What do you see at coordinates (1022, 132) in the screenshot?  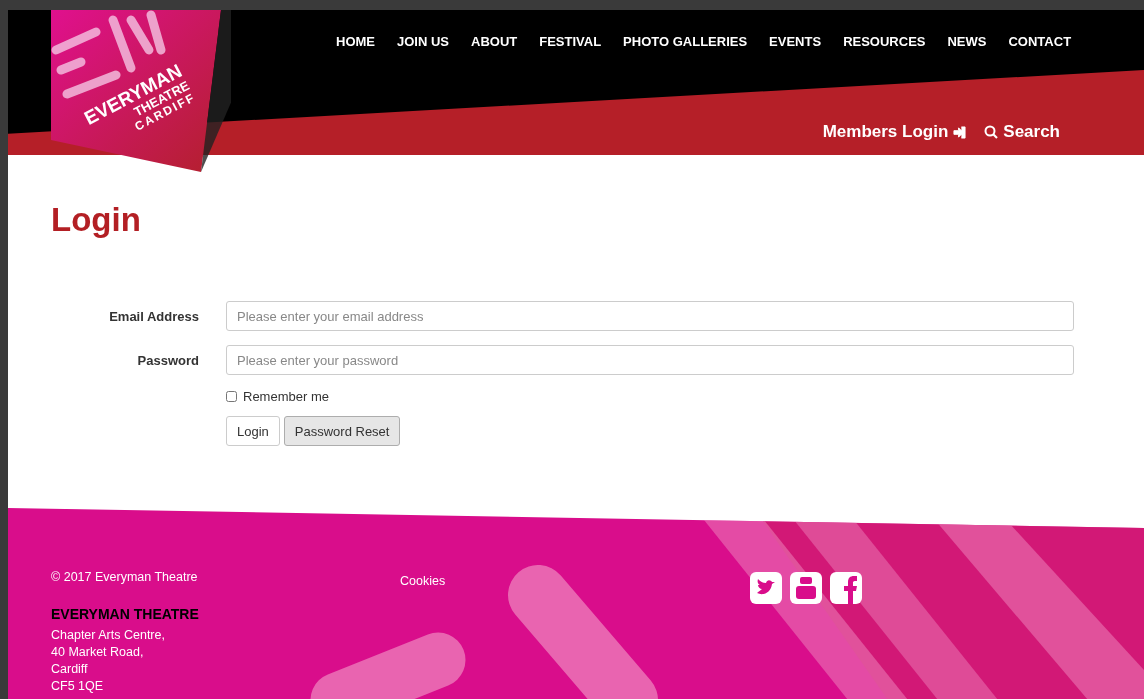 I see `search-link: Search` at bounding box center [1022, 132].